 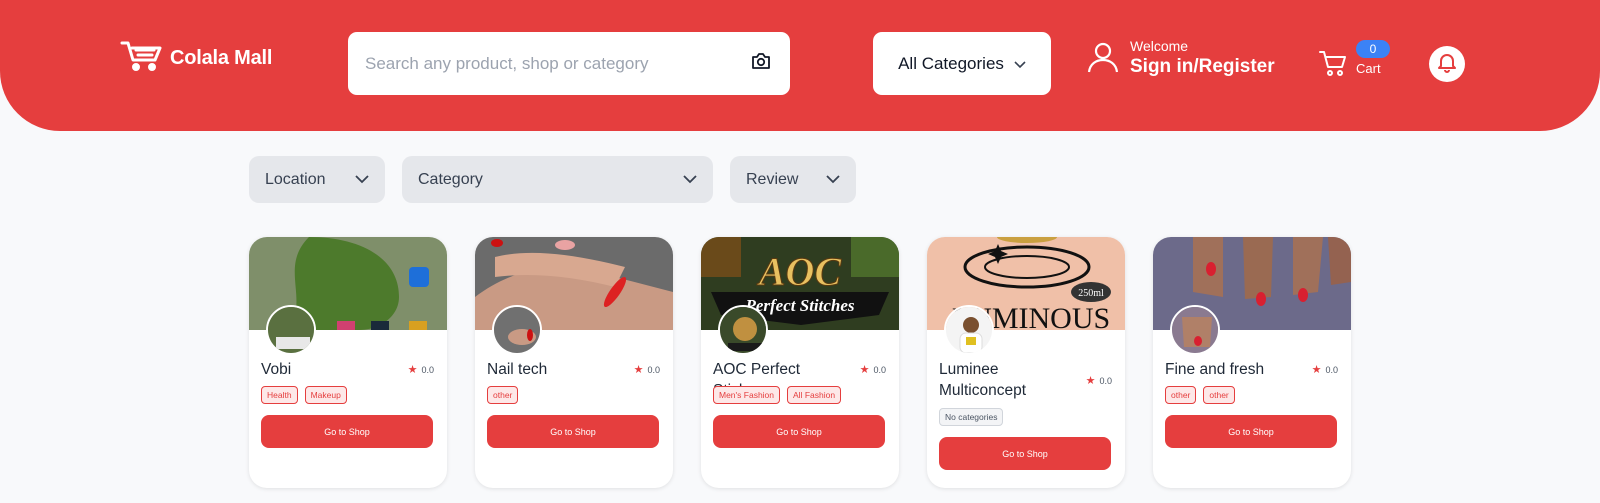 What do you see at coordinates (1103, 59) in the screenshot?
I see `user-icon` at bounding box center [1103, 59].